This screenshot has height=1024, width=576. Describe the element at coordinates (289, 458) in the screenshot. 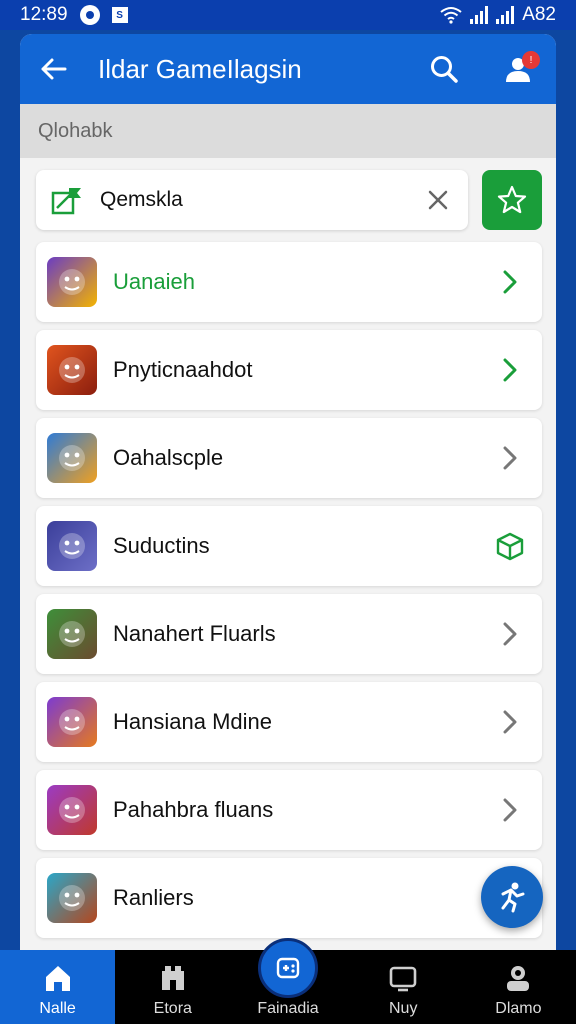

I see `game-list-item: Oahalscple` at that location.